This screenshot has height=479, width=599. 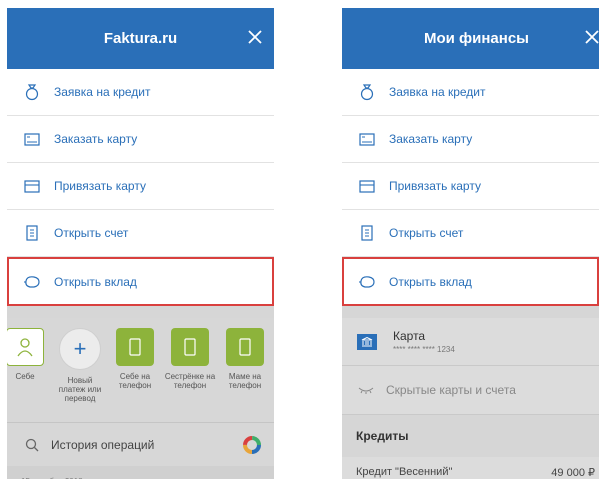 I want to click on bank-icon, so click(x=367, y=341).